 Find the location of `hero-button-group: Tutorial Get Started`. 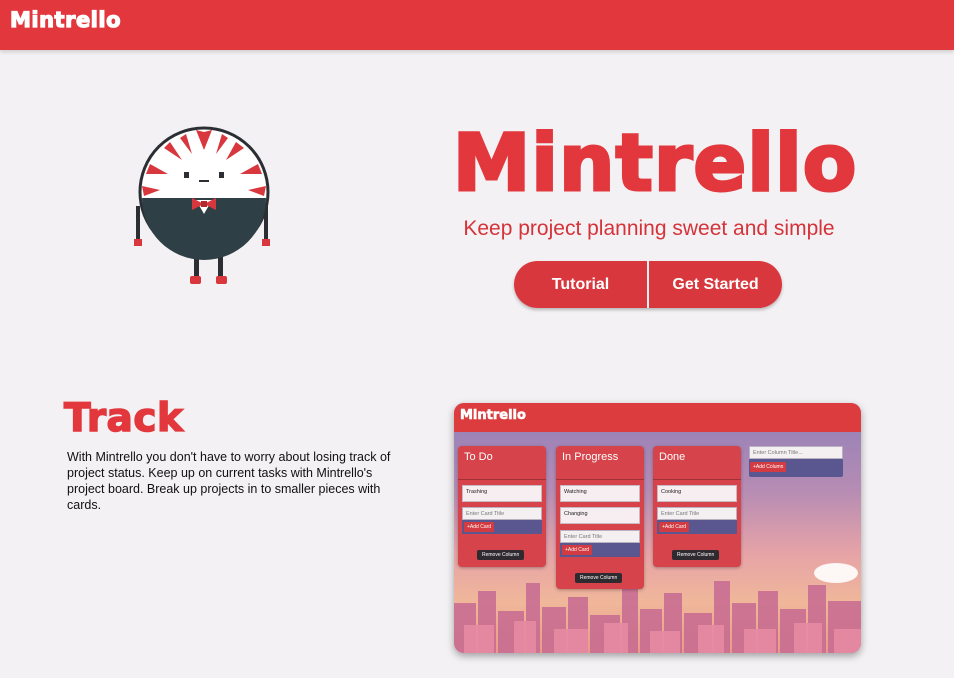

hero-button-group: Tutorial Get Started is located at coordinates (648, 284).